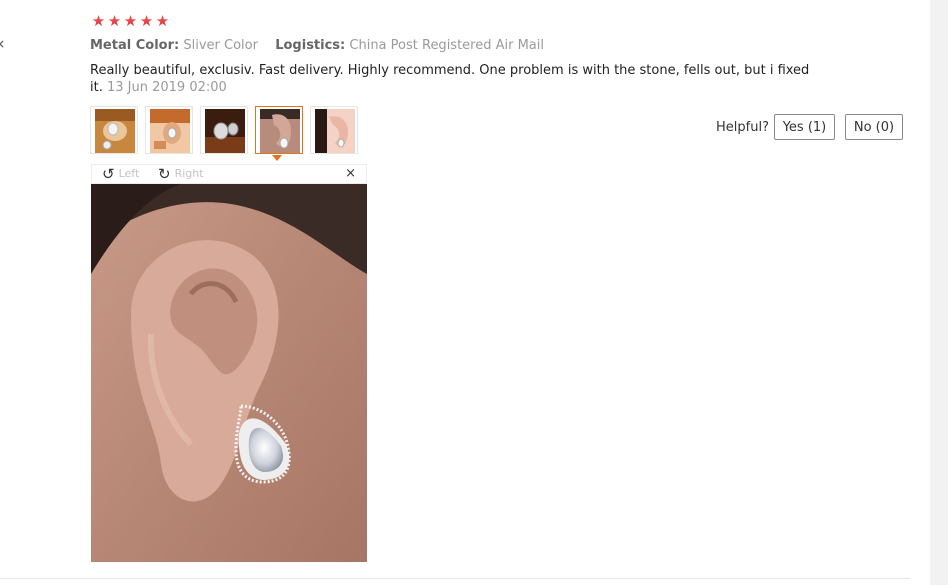 The width and height of the screenshot is (948, 585). I want to click on rotate-right-button: ↻ Right, so click(181, 174).